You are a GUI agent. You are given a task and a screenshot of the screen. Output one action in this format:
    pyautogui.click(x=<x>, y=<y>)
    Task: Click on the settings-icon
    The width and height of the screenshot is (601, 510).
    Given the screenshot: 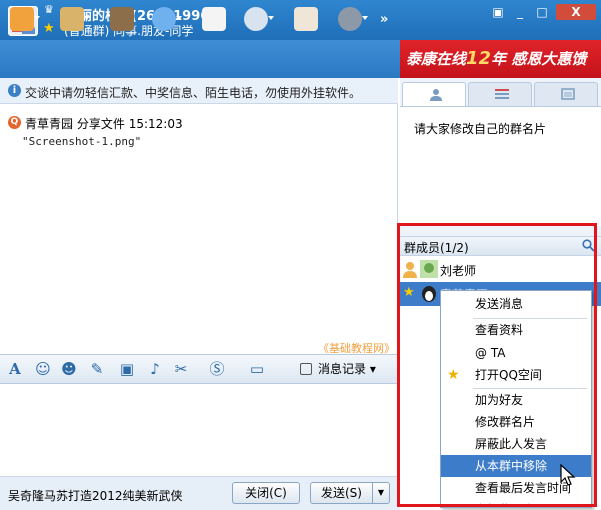 What is the action you would take?
    pyautogui.click(x=351, y=19)
    